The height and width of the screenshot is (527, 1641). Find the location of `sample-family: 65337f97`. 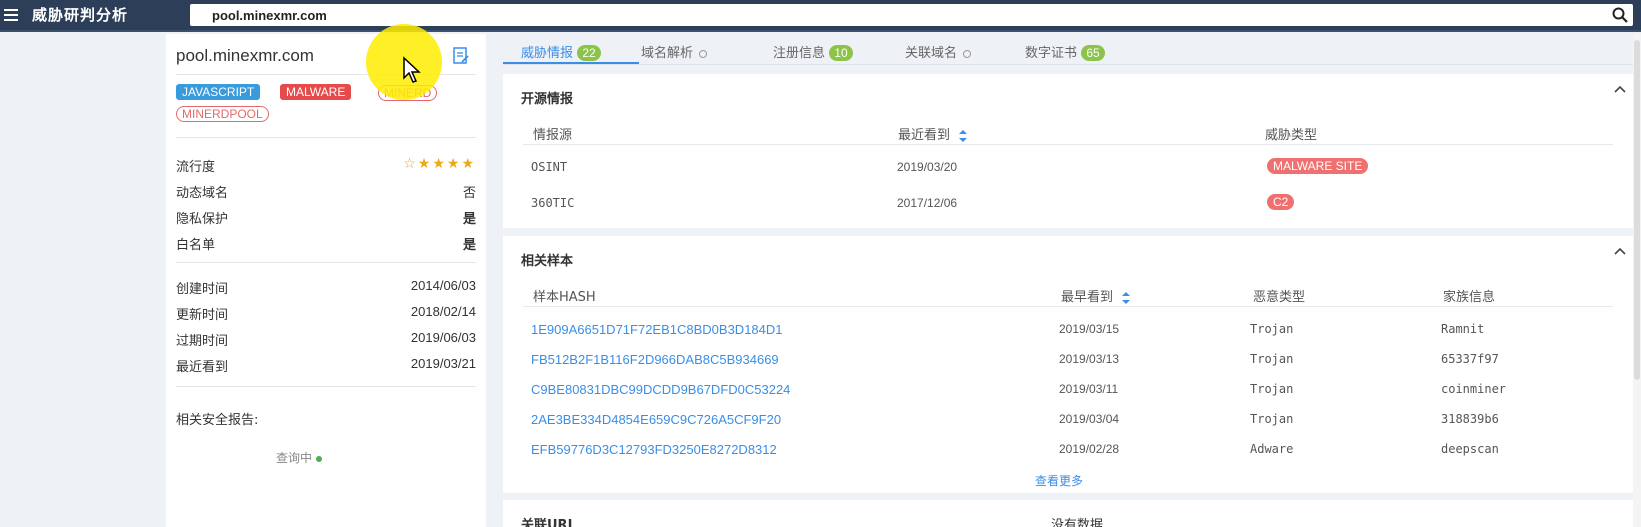

sample-family: 65337f97 is located at coordinates (1470, 359).